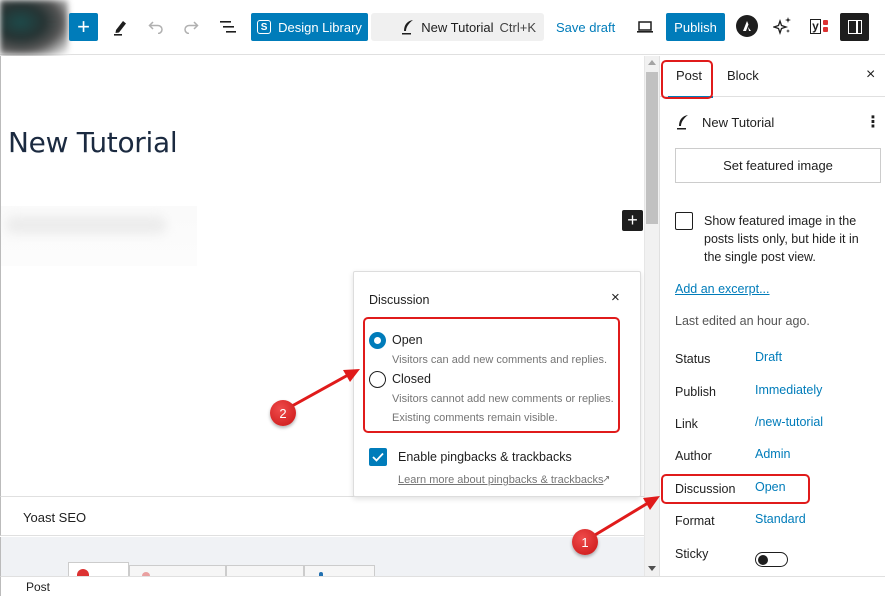  I want to click on author-button: Admin, so click(772, 454).